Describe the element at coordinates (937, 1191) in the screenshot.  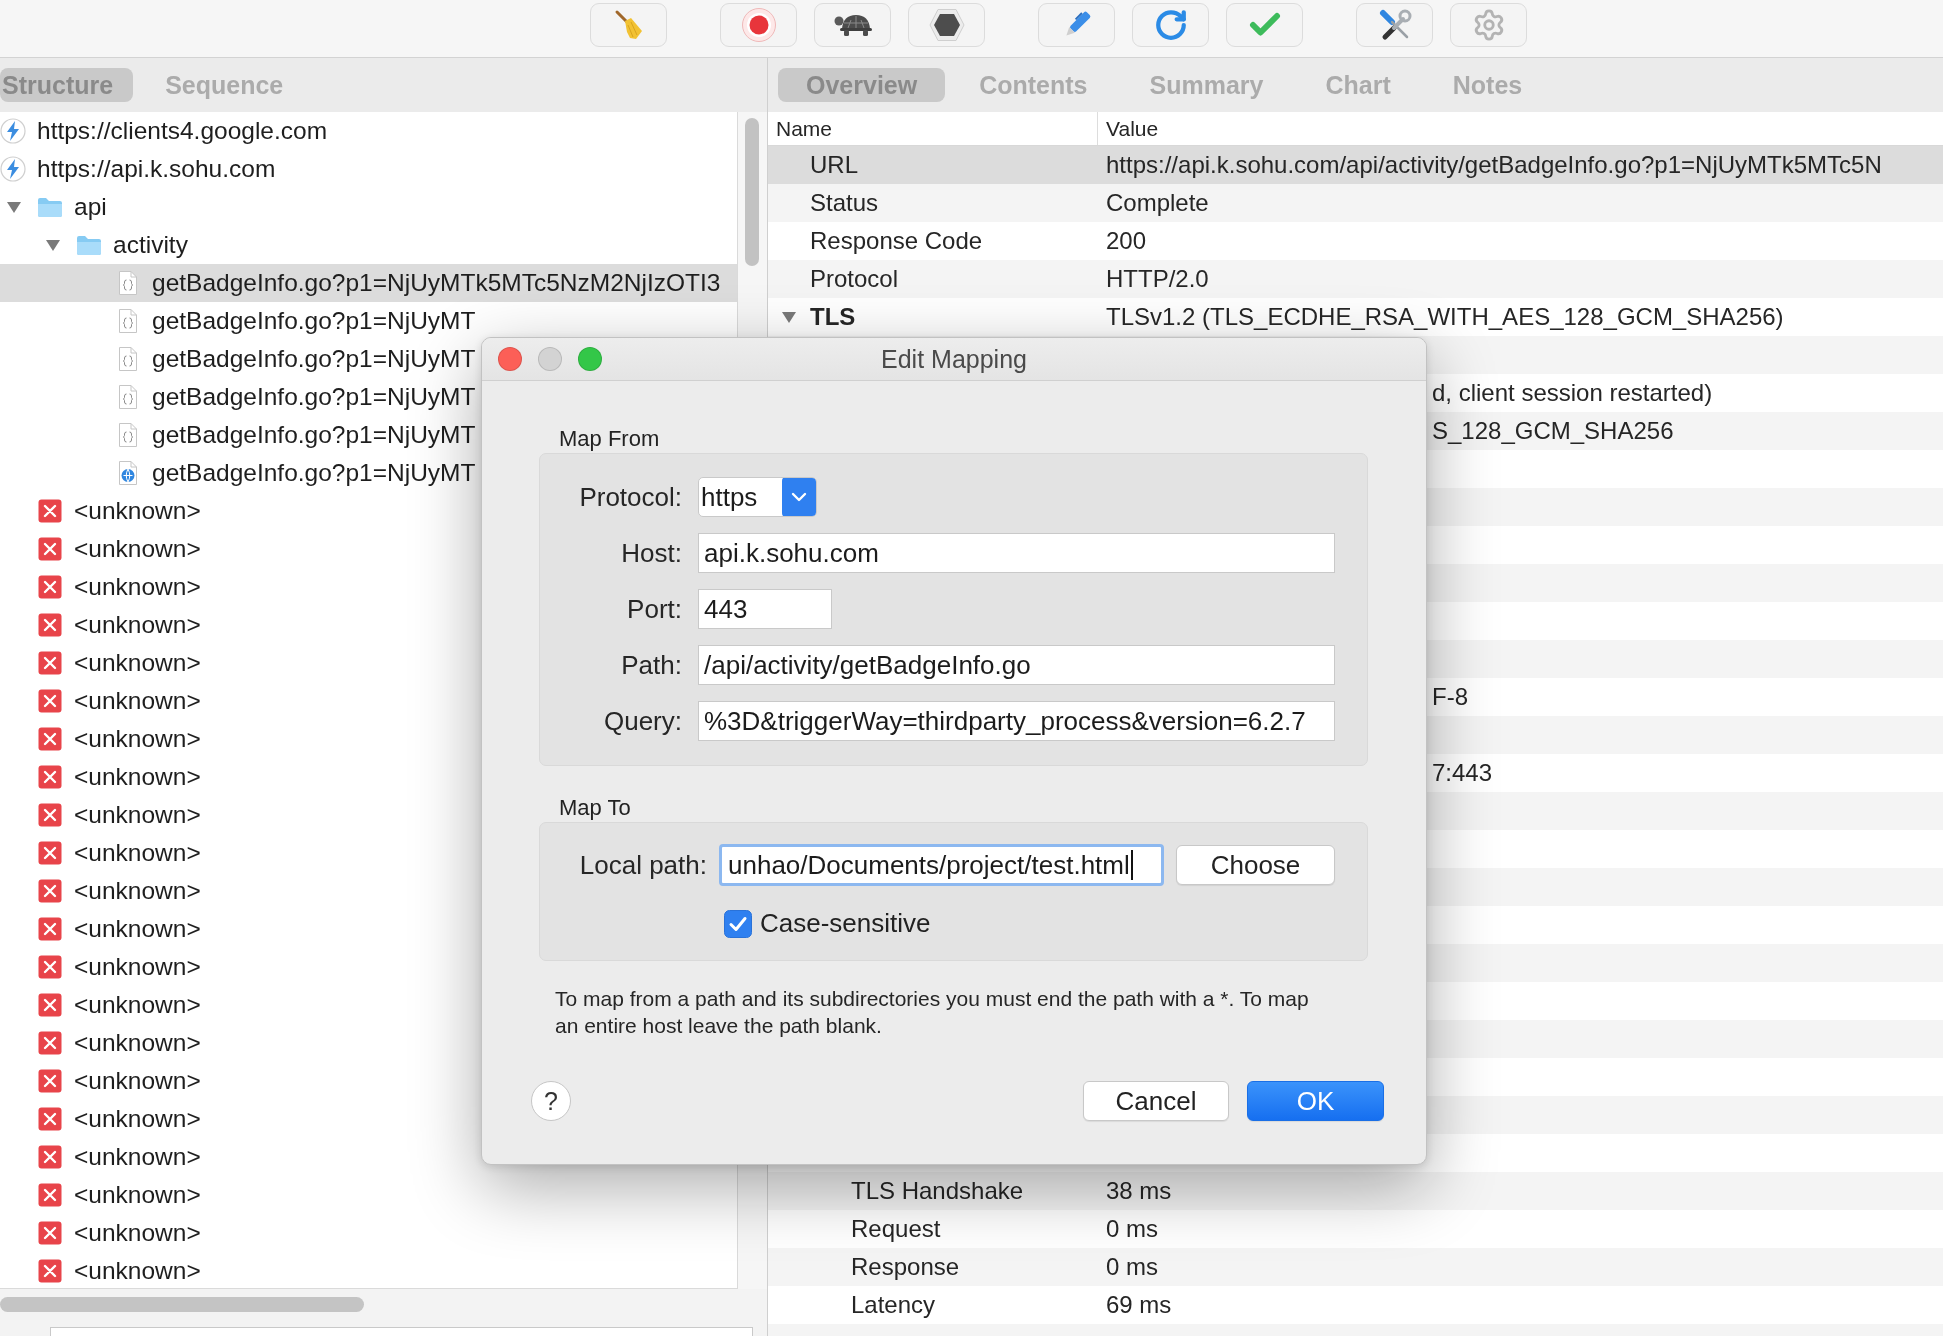
I see `table-cell: TLS Handshake` at that location.